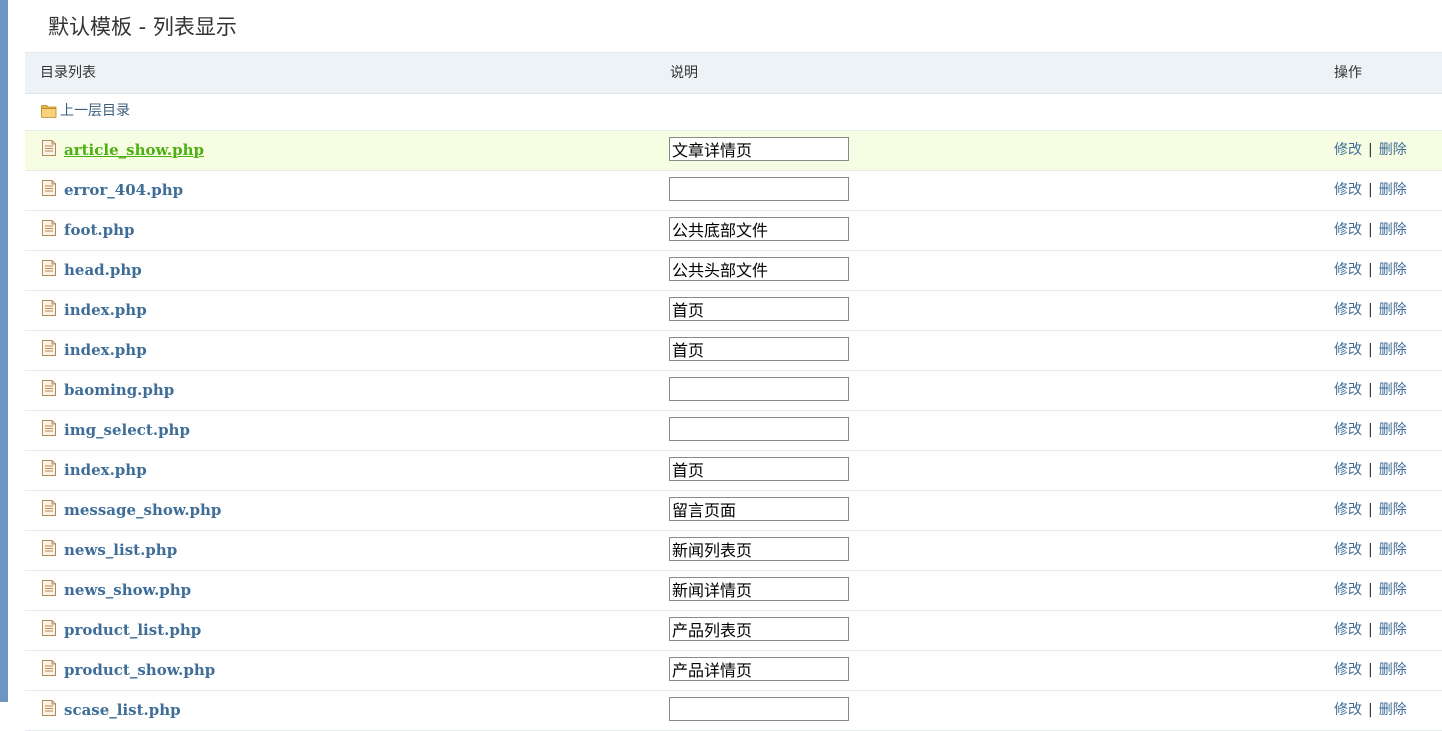  I want to click on file-link: foot.php, so click(99, 230).